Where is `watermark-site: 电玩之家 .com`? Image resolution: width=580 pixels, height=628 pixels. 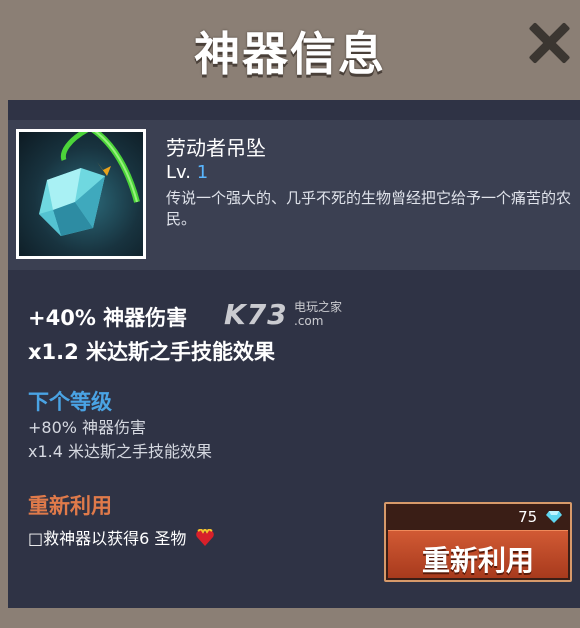
watermark-site: 电玩之家 .com is located at coordinates (318, 314).